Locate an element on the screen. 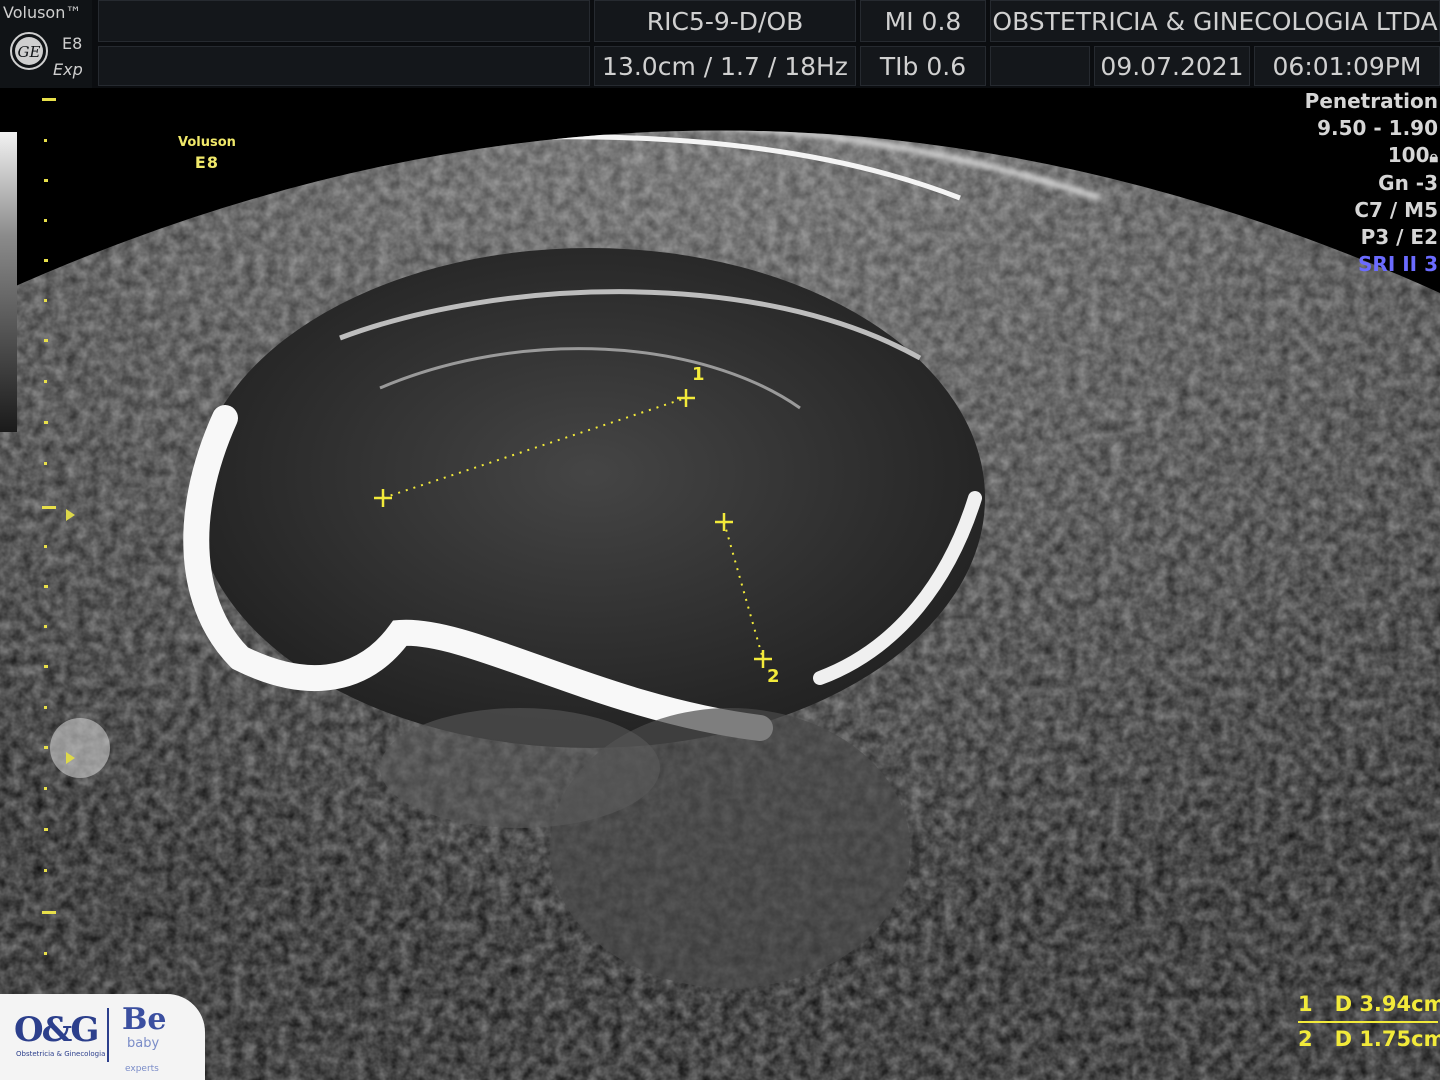 The width and height of the screenshot is (1440, 1080). measurement-value: 3.94cm is located at coordinates (1399, 1004).